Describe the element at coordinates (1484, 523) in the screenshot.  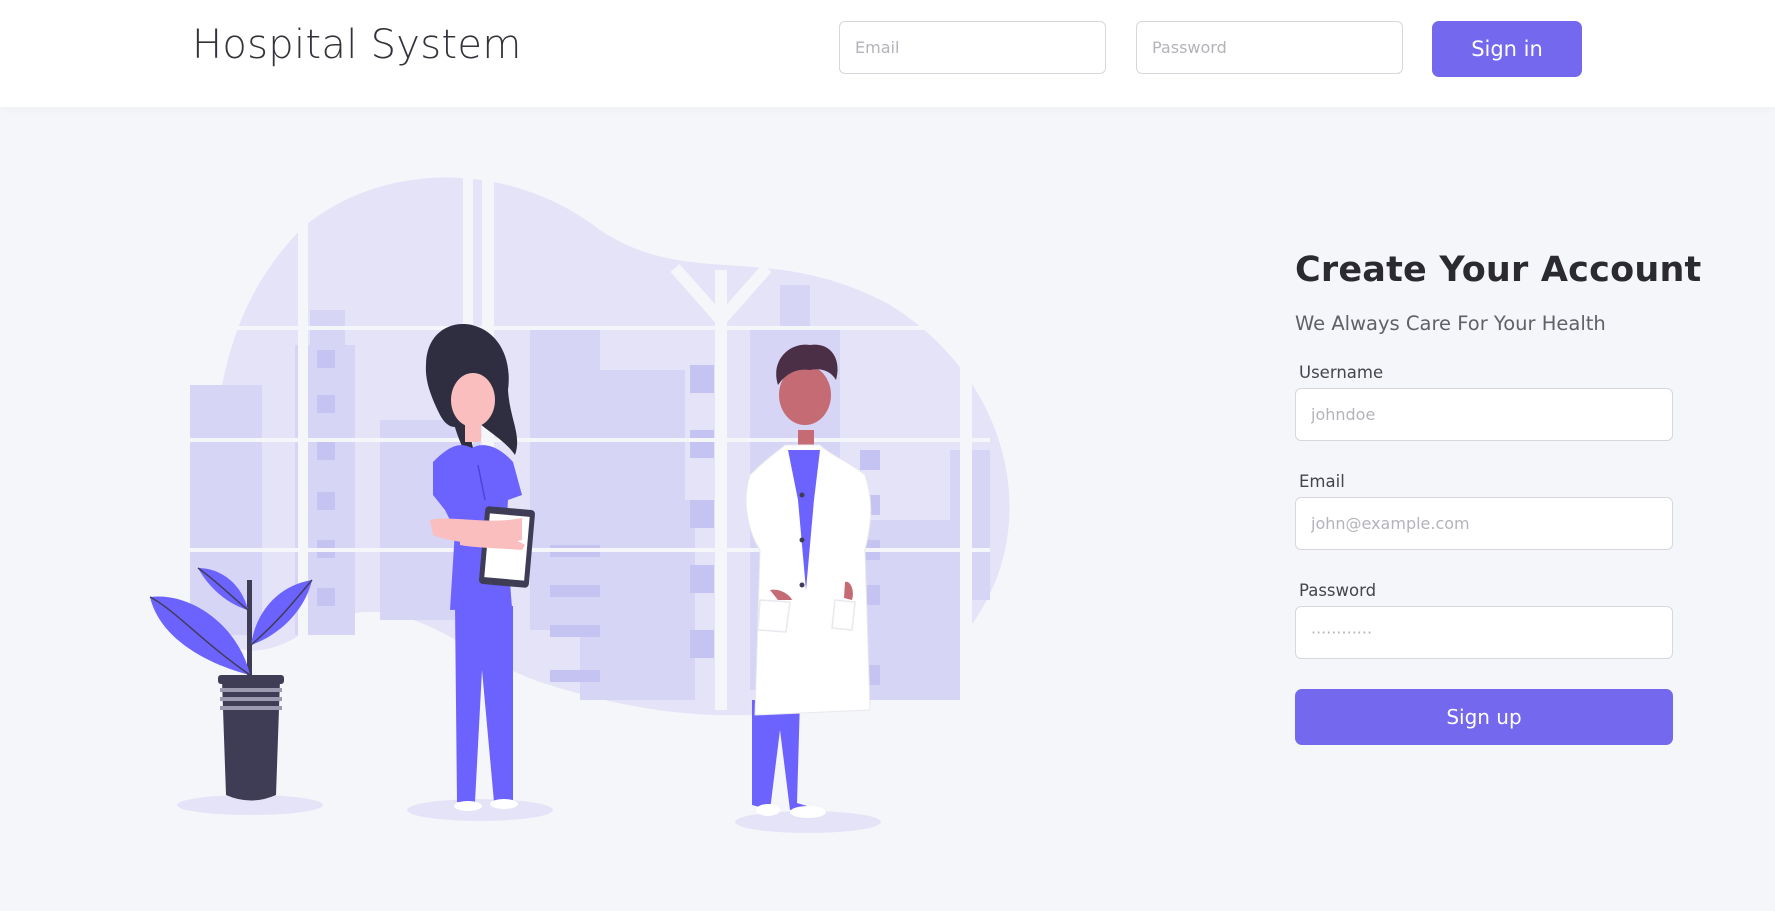
I see `email-input` at that location.